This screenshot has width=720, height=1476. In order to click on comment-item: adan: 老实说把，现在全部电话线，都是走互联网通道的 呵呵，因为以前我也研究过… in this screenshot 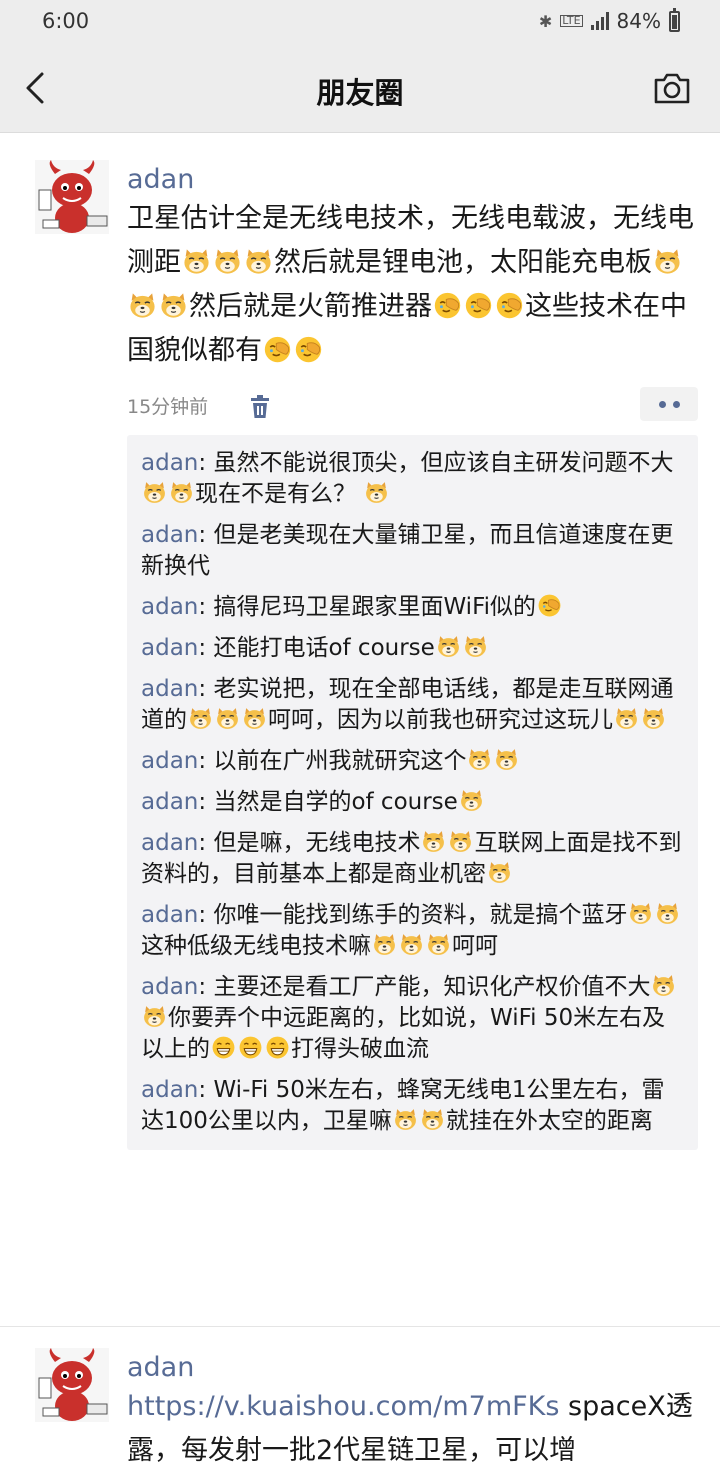, I will do `click(412, 705)`.